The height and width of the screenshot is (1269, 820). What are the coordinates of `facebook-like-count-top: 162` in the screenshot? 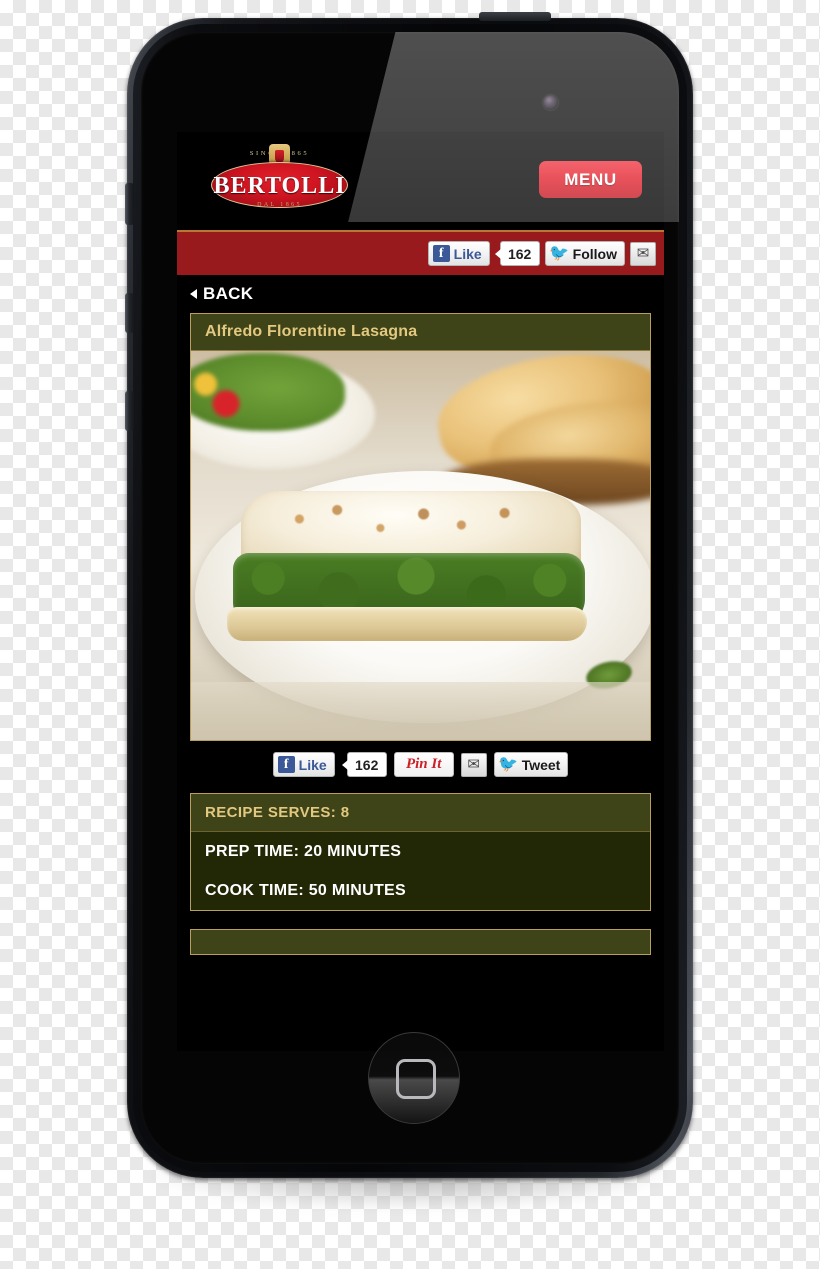 It's located at (517, 253).